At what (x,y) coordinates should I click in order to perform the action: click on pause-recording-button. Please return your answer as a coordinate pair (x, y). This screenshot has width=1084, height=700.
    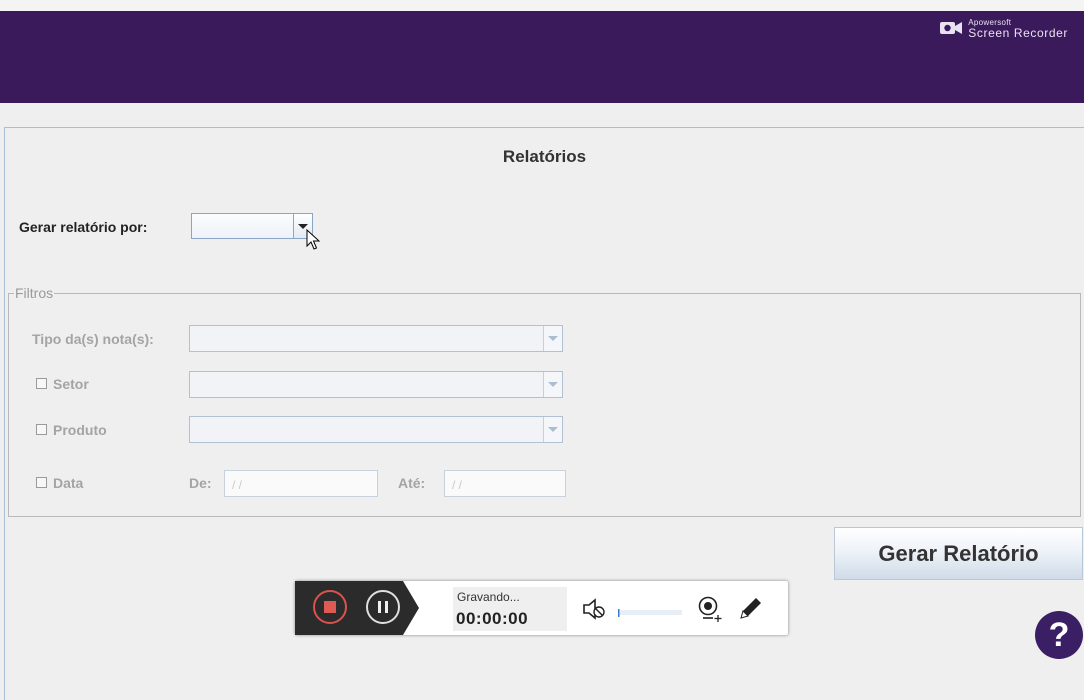
    Looking at the image, I should click on (383, 607).